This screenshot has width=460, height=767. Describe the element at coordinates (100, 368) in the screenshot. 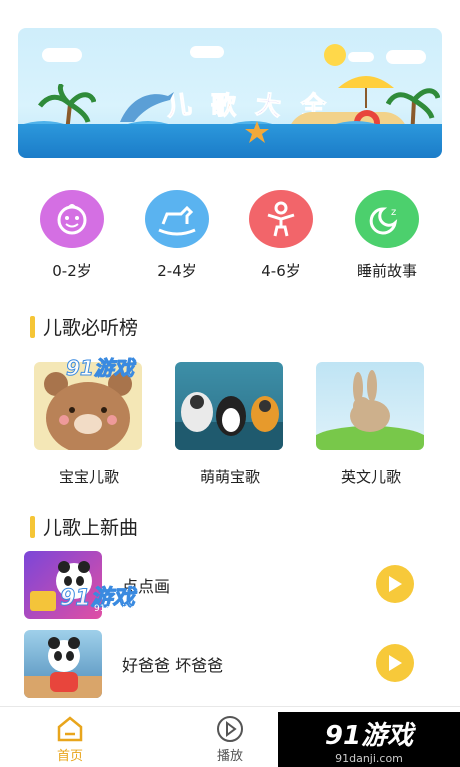

I see `watermark-overlay: 91游戏` at that location.